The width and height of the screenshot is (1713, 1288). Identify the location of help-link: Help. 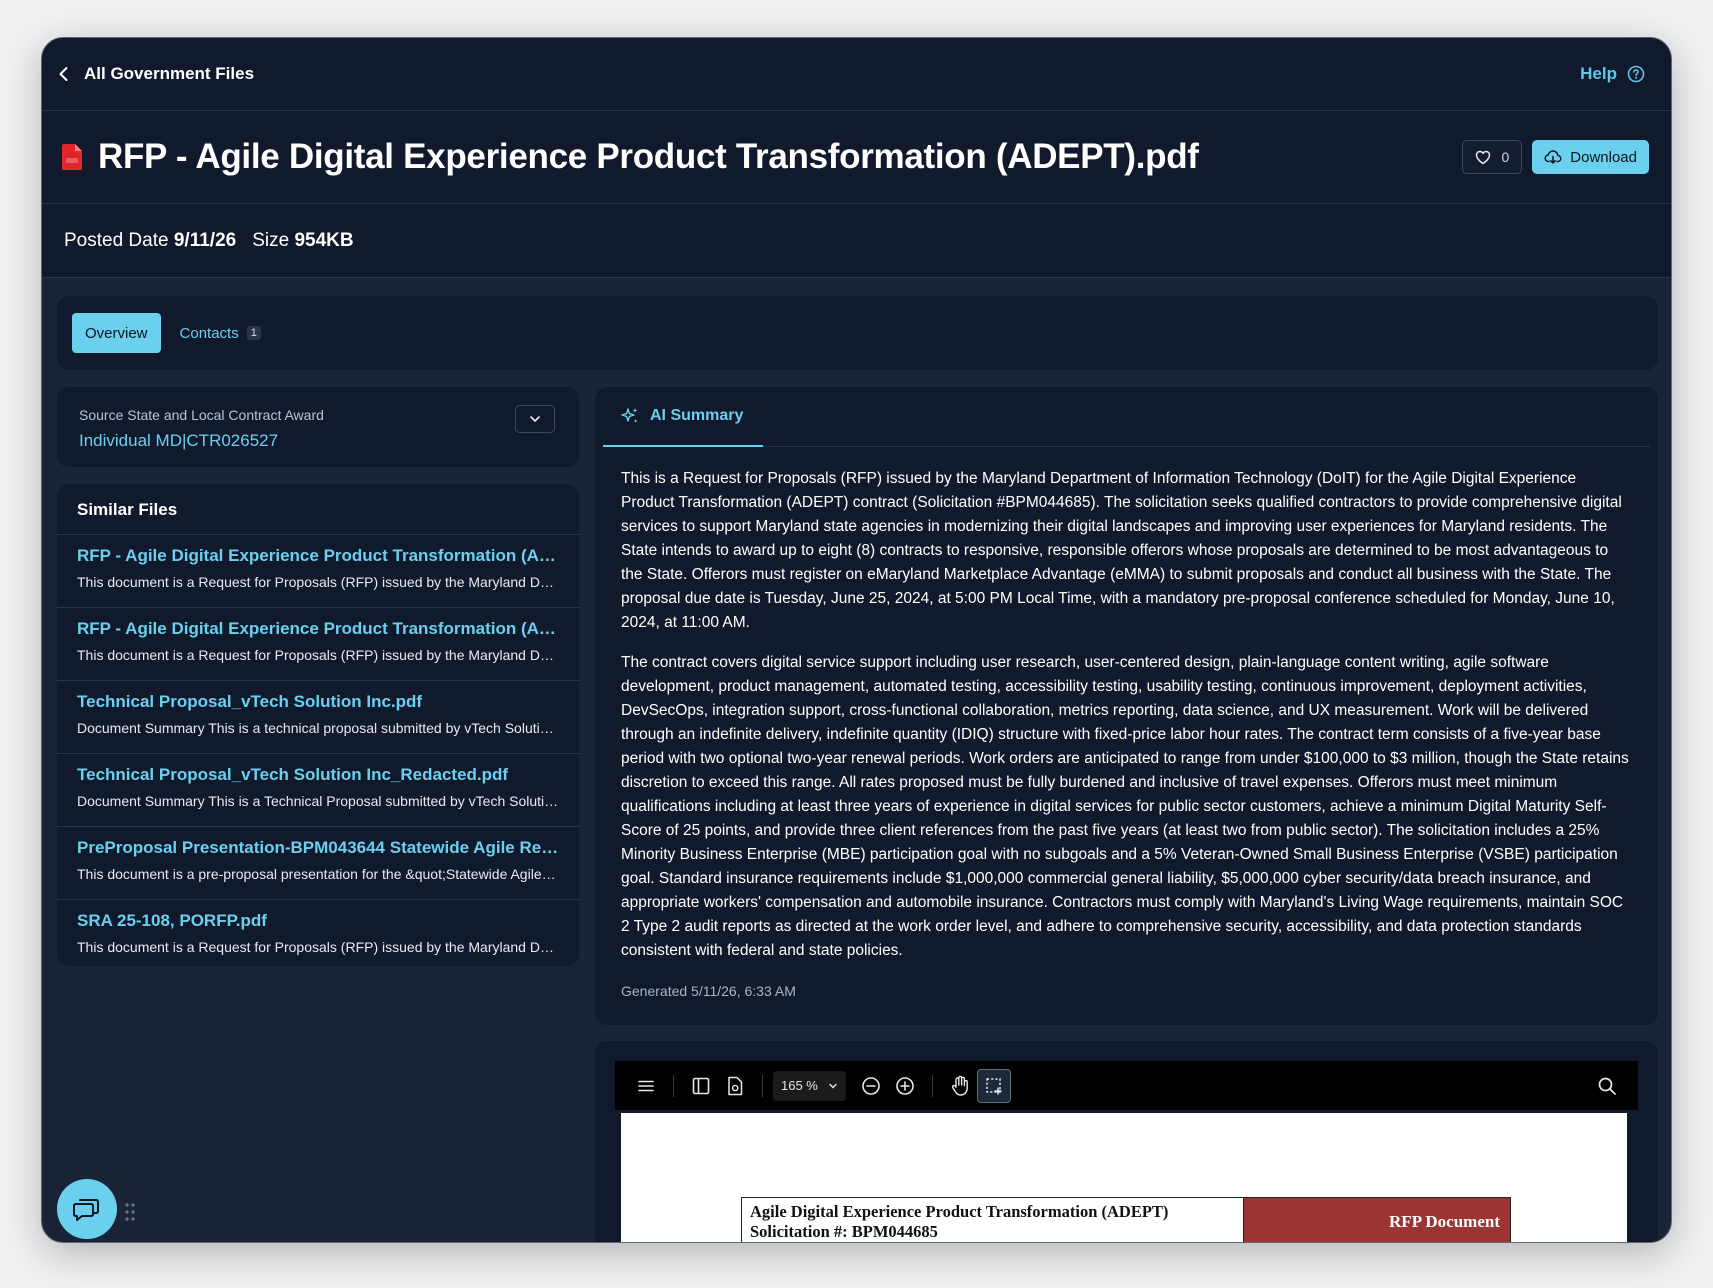
(1612, 74).